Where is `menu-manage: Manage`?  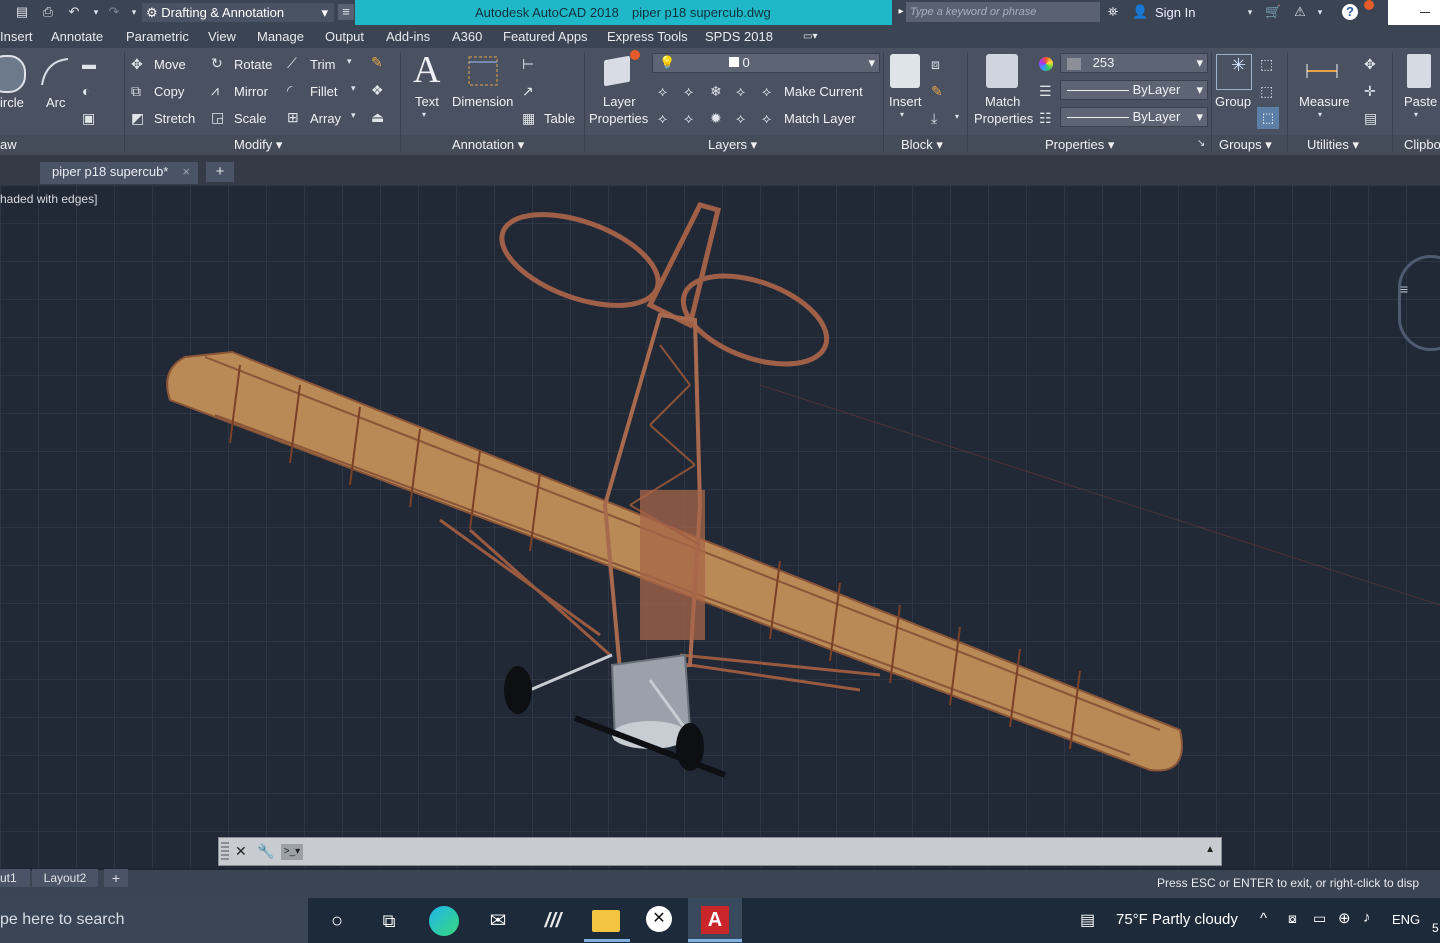 menu-manage: Manage is located at coordinates (280, 36).